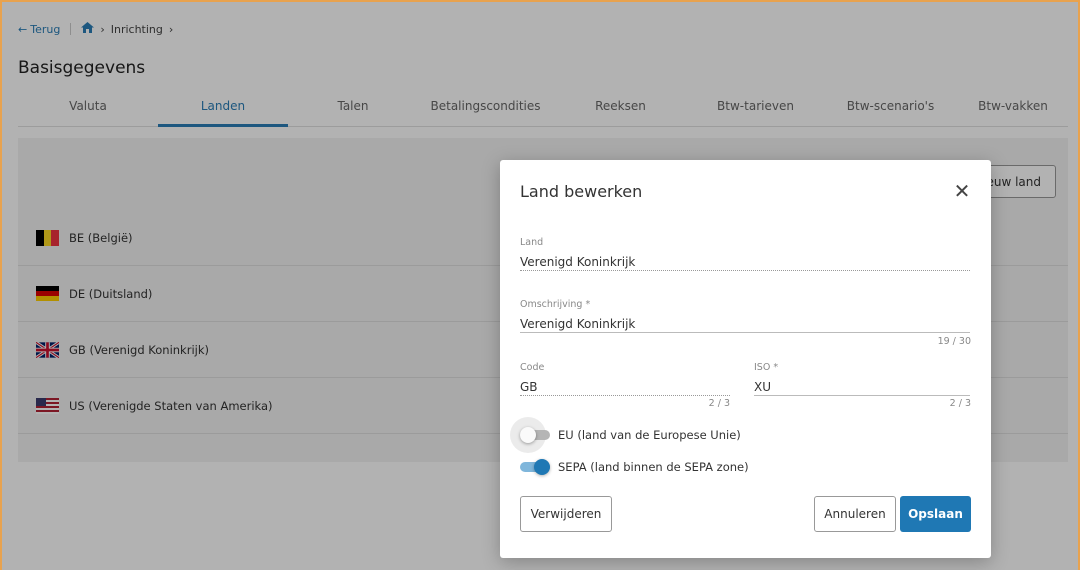 The image size is (1080, 570). I want to click on omschrijving-counter: 19 / 30, so click(954, 341).